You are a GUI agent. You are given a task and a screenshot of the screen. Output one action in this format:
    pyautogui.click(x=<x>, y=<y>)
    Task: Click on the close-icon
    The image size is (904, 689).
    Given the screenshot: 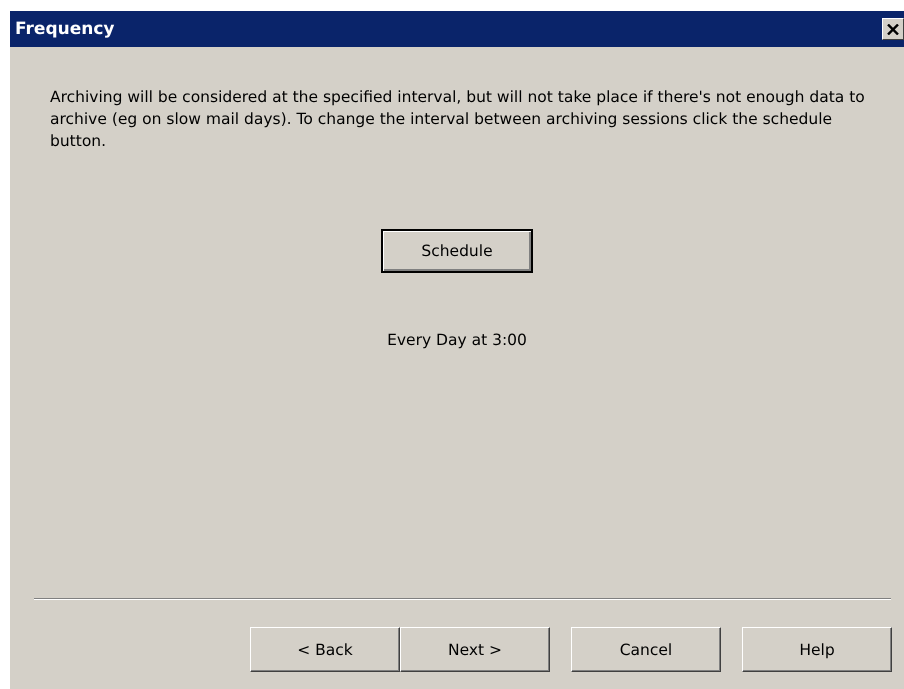 What is the action you would take?
    pyautogui.click(x=893, y=29)
    